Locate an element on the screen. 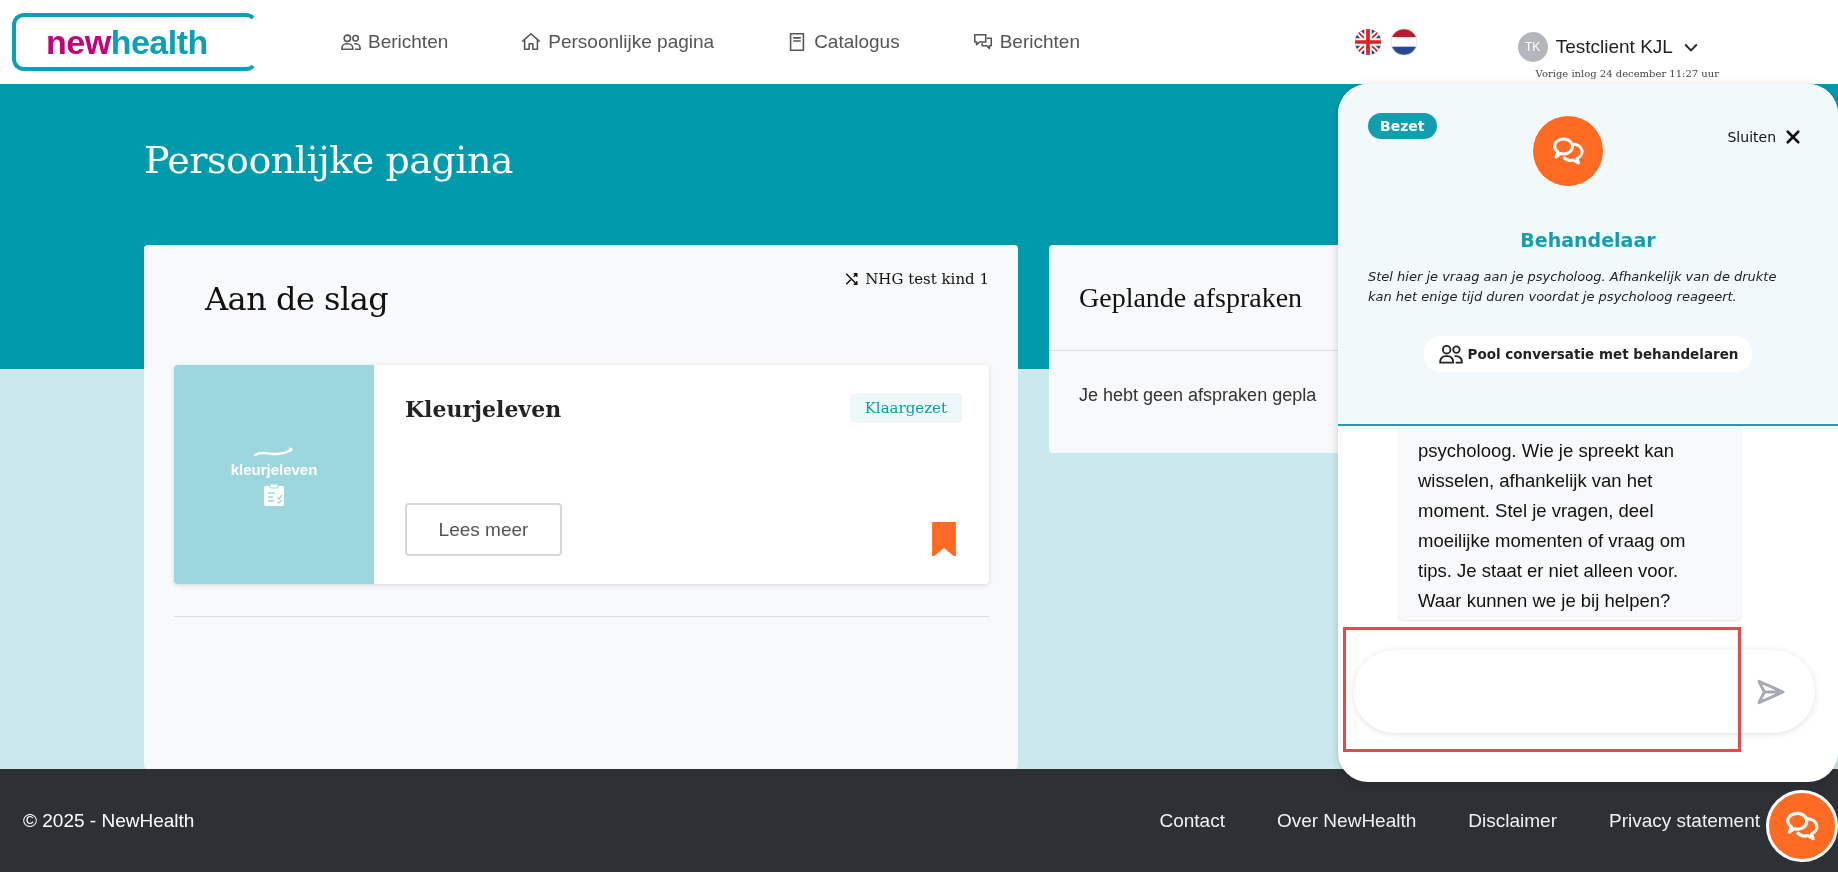  home-icon is located at coordinates (531, 42).